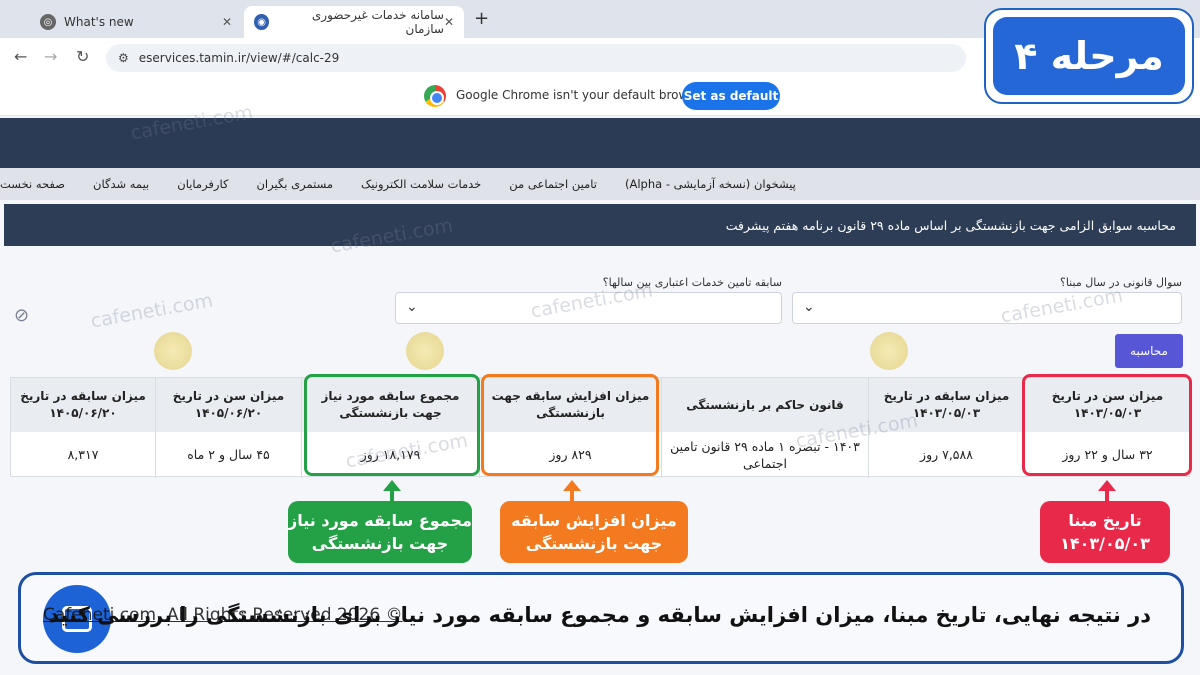 The image size is (1200, 675). I want to click on site-settings-icon: ⚙, so click(123, 58).